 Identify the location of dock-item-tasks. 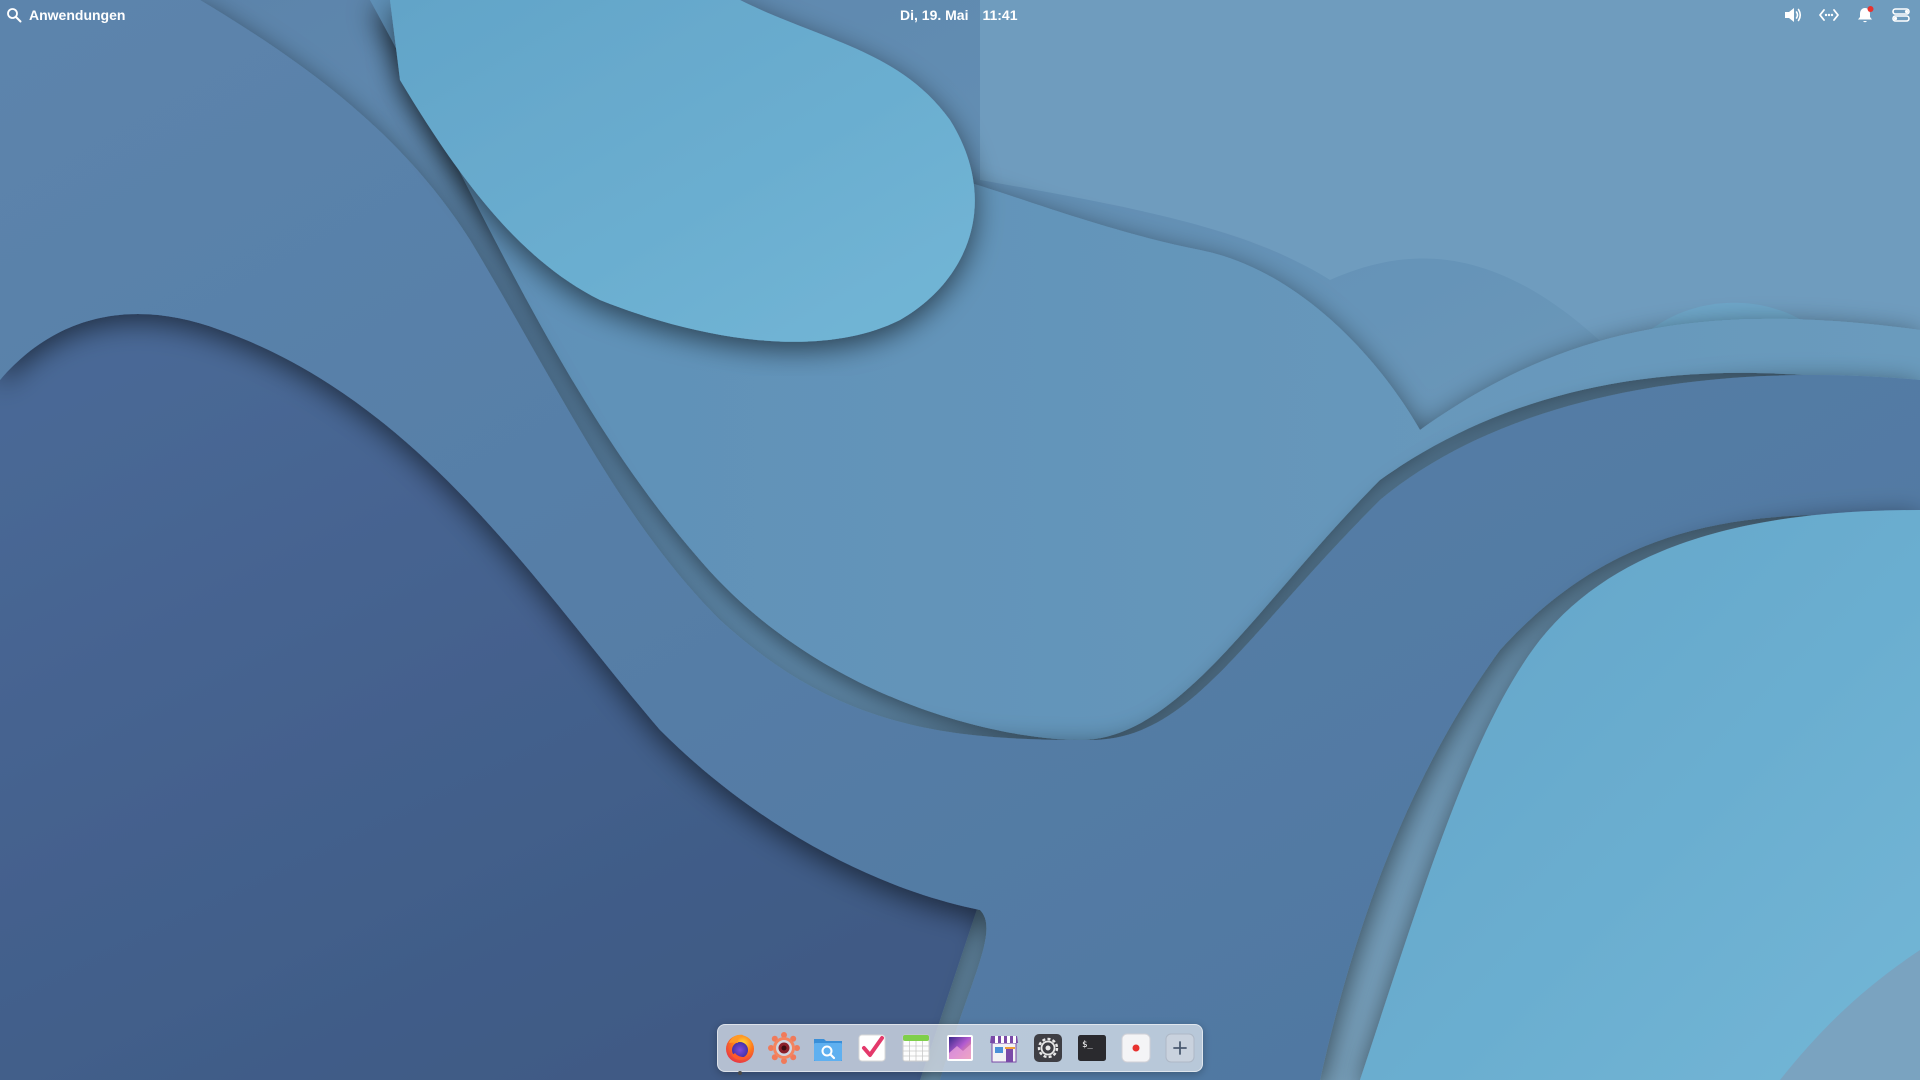
(872, 1048).